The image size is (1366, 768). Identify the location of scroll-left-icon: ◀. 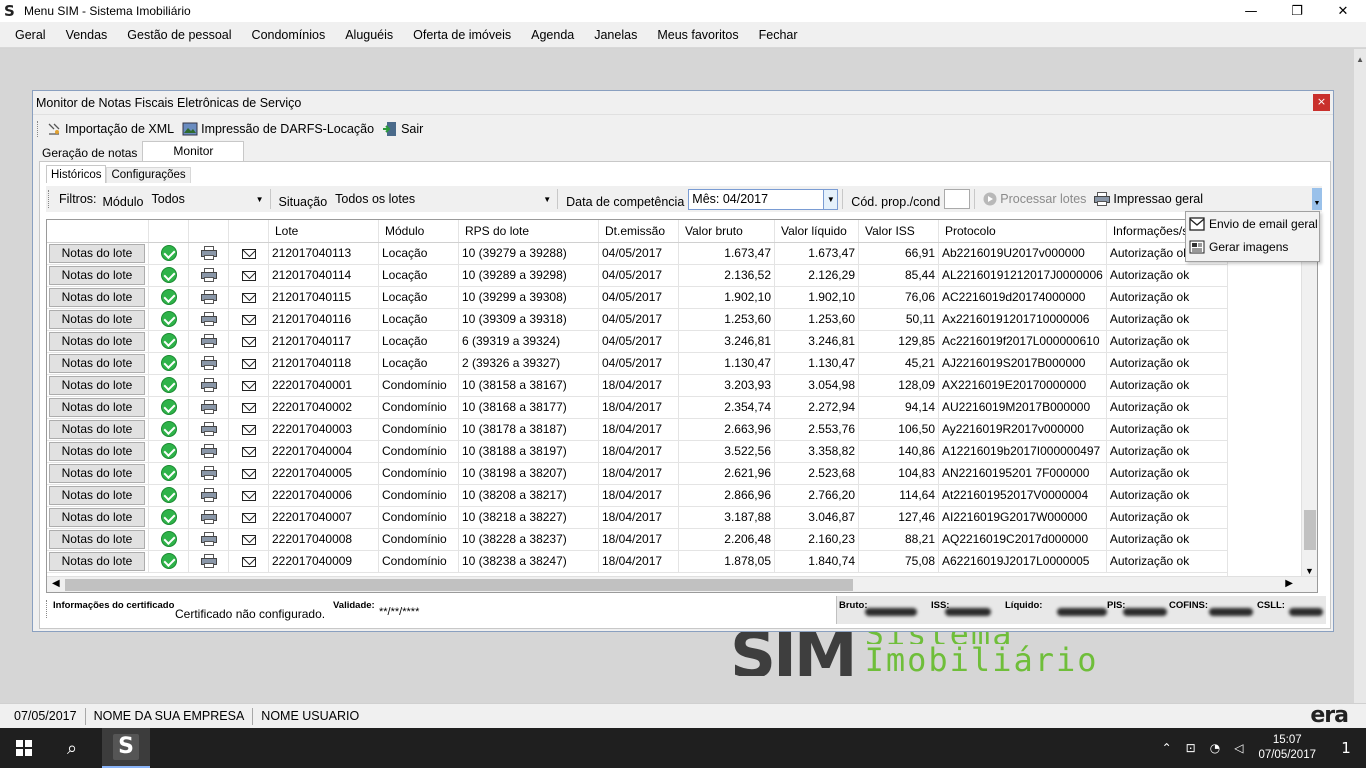
(56, 583).